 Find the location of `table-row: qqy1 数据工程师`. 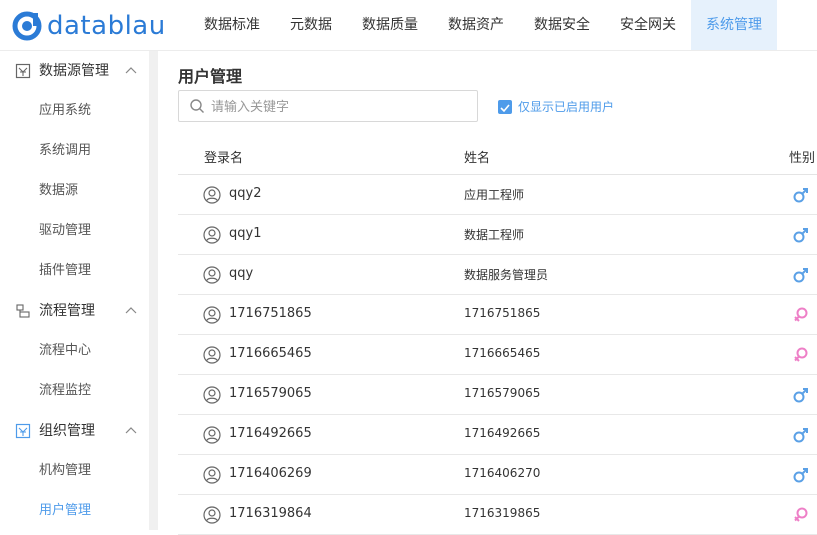

table-row: qqy1 数据工程师 is located at coordinates (497, 235).